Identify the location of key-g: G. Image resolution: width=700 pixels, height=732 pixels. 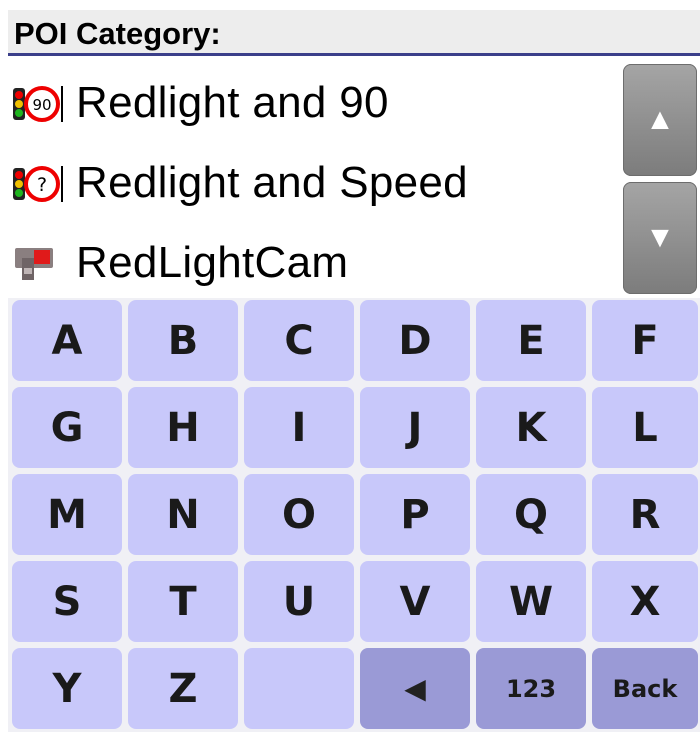
(67, 427).